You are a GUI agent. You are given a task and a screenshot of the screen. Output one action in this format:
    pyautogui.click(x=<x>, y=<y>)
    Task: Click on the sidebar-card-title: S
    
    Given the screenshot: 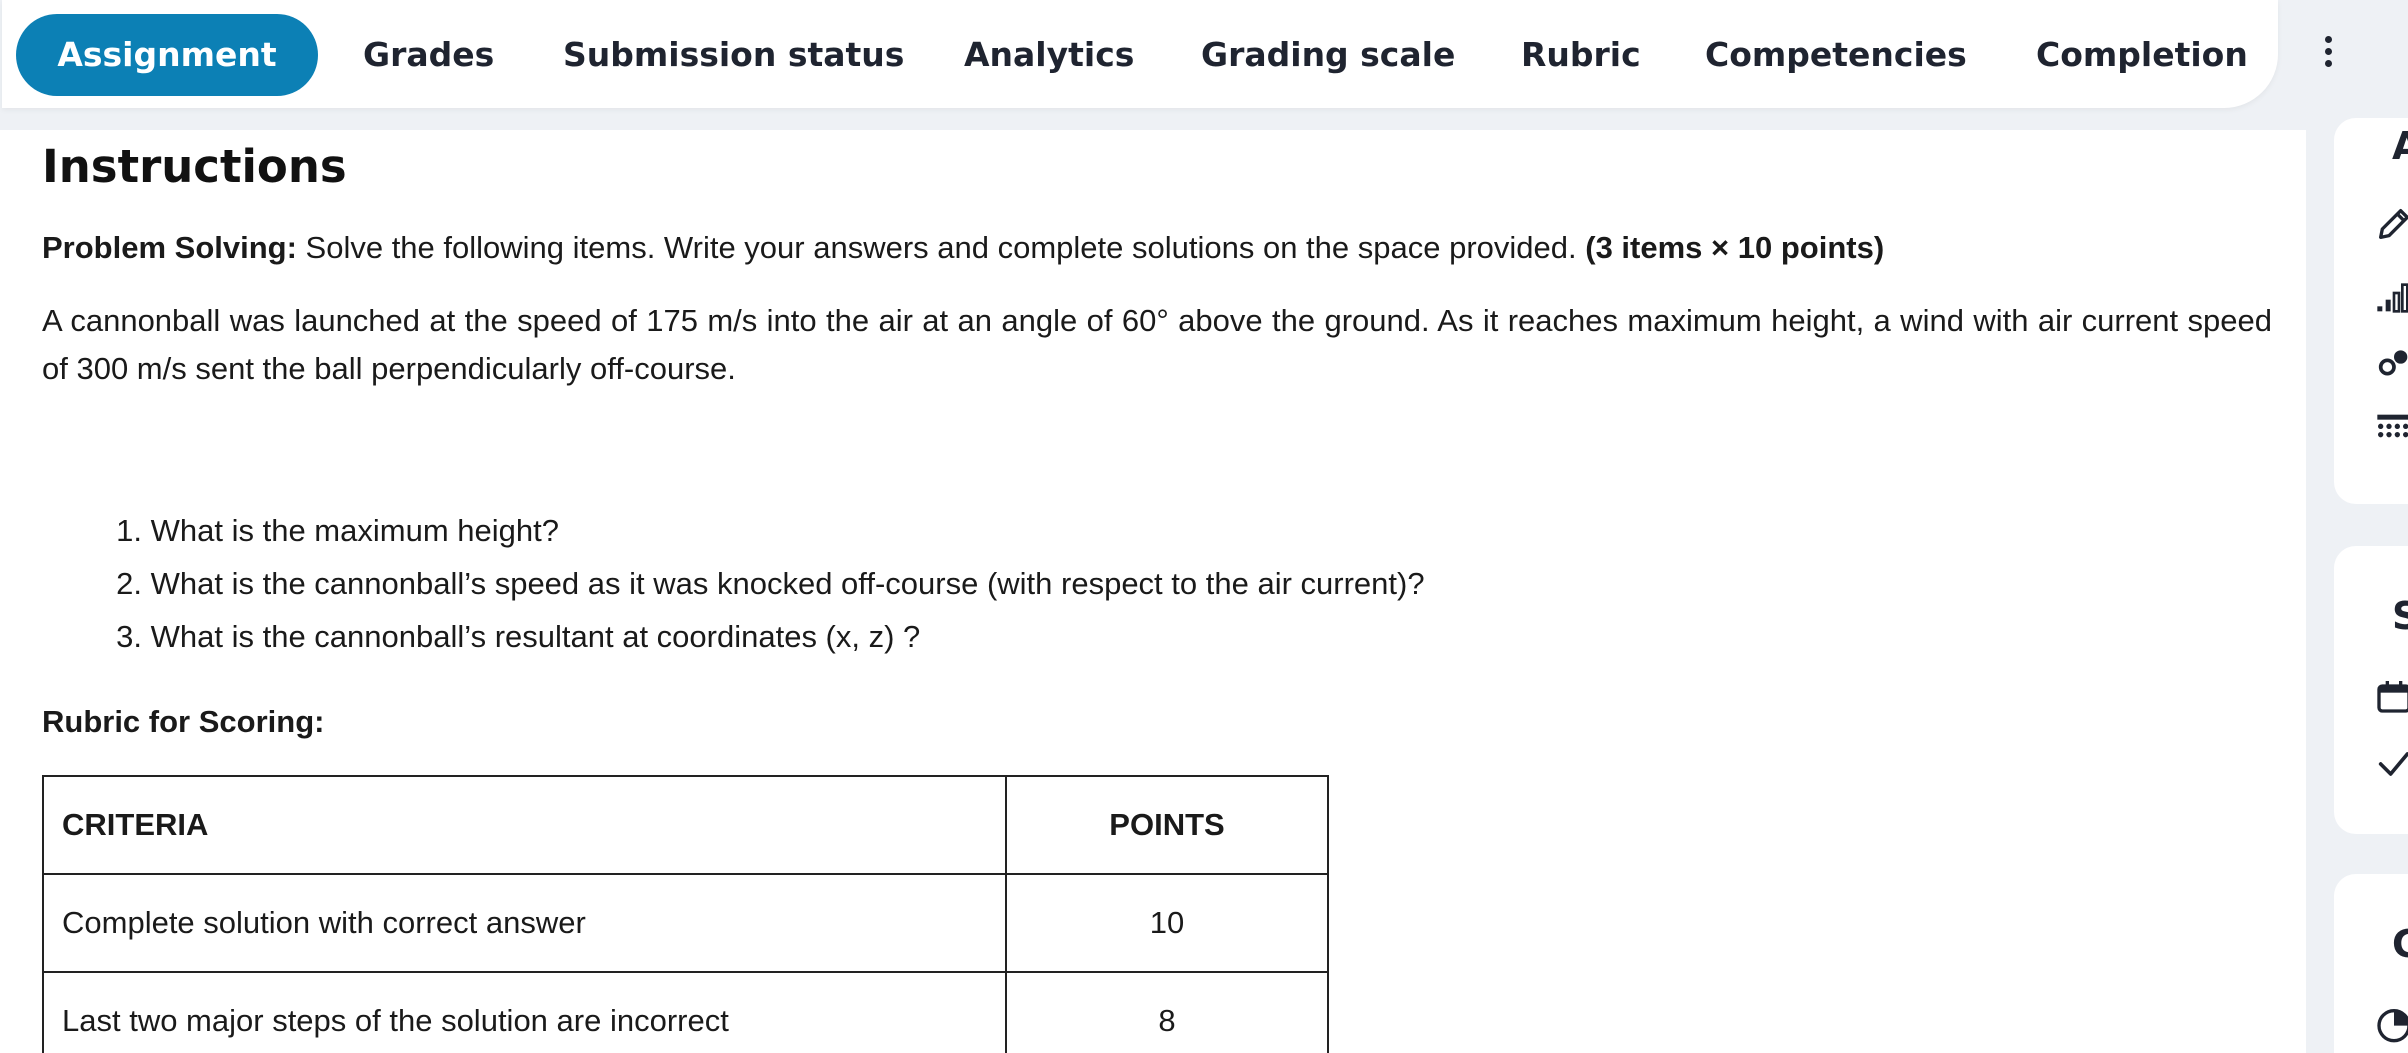 What is the action you would take?
    pyautogui.click(x=2400, y=616)
    